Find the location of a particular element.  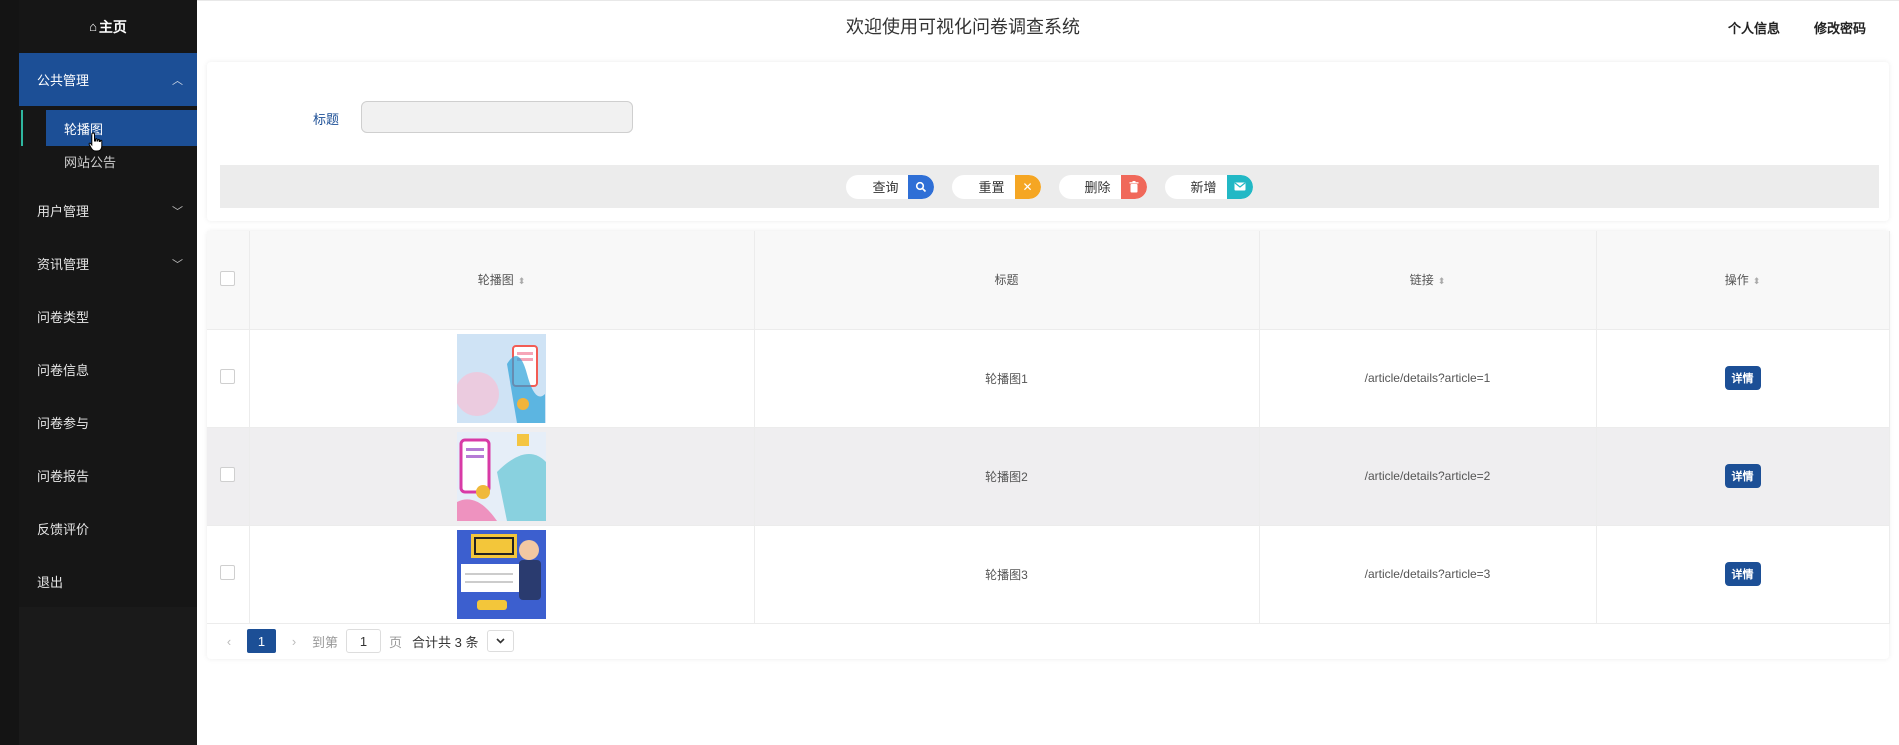

link-cell: /article/details?article=3 is located at coordinates (1428, 574).